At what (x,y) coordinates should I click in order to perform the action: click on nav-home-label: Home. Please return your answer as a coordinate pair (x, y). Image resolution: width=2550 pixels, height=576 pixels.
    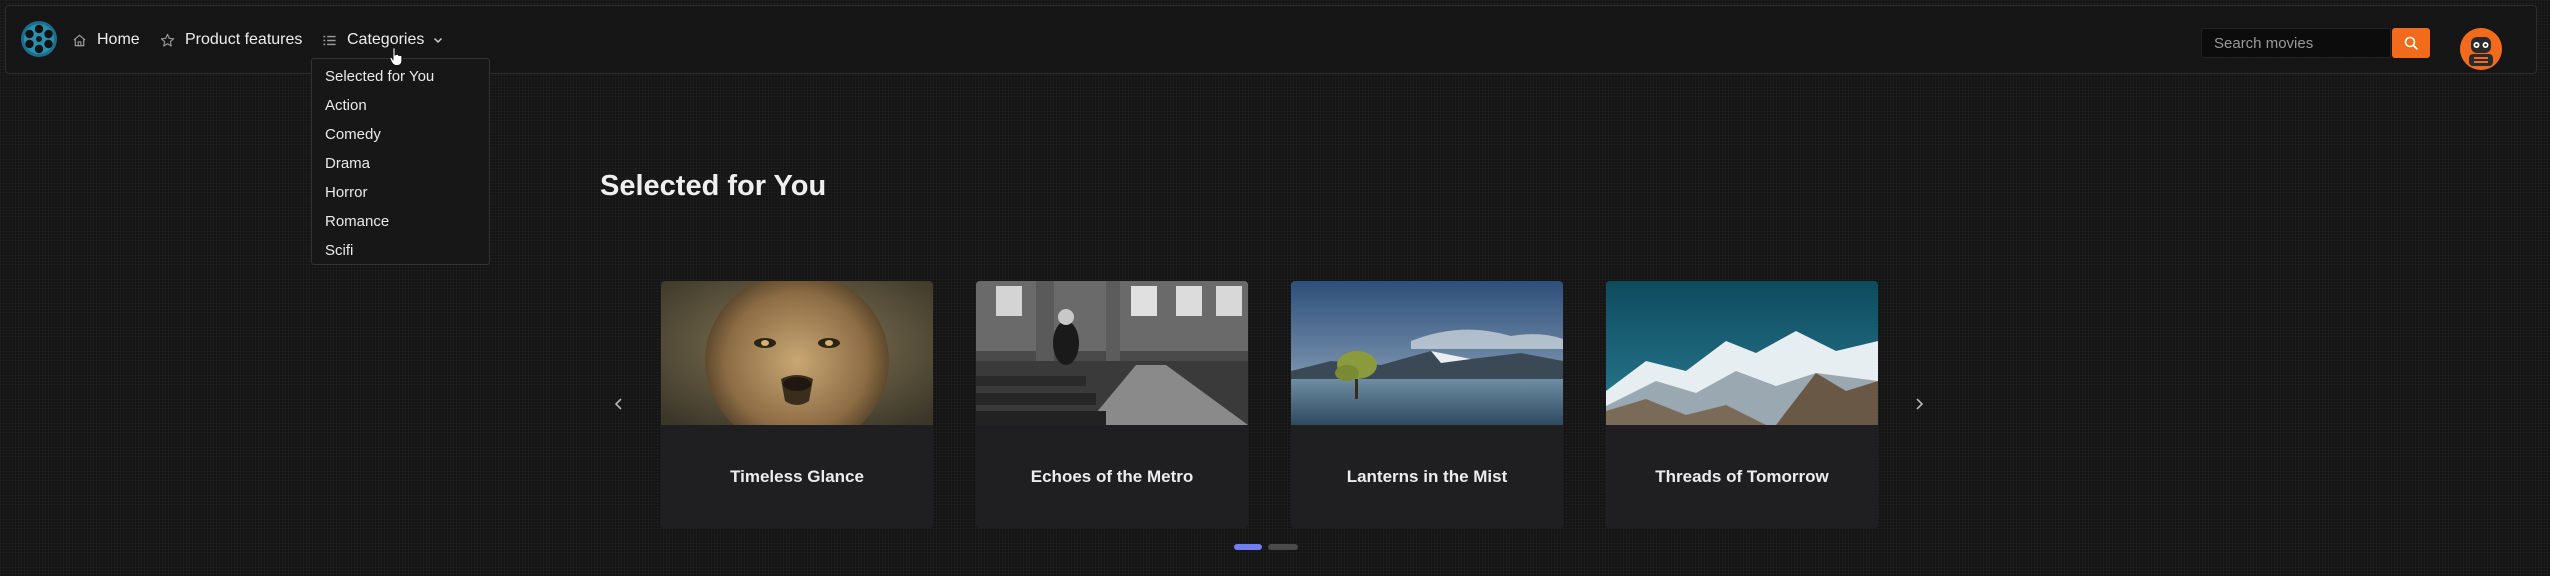
    Looking at the image, I should click on (118, 39).